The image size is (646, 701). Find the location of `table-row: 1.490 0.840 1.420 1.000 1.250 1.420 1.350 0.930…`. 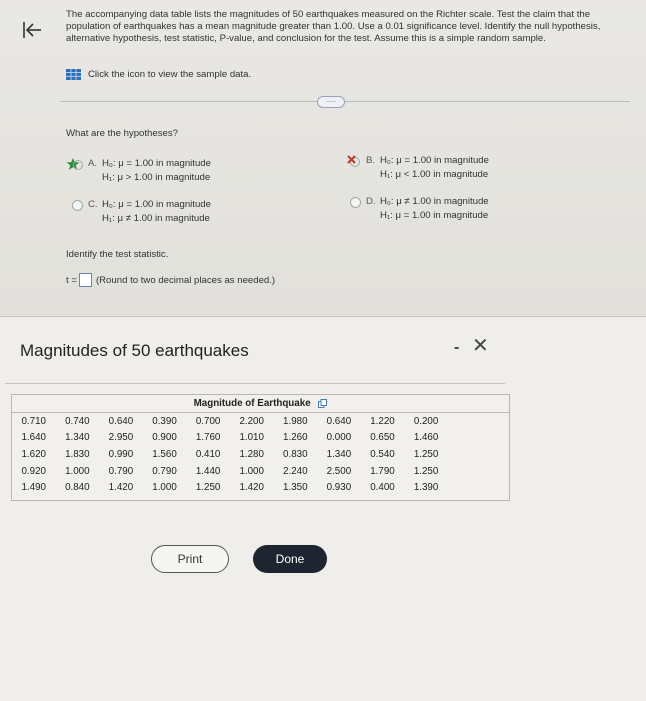

table-row: 1.490 0.840 1.420 1.000 1.250 1.420 1.350 0.930… is located at coordinates (260, 487).